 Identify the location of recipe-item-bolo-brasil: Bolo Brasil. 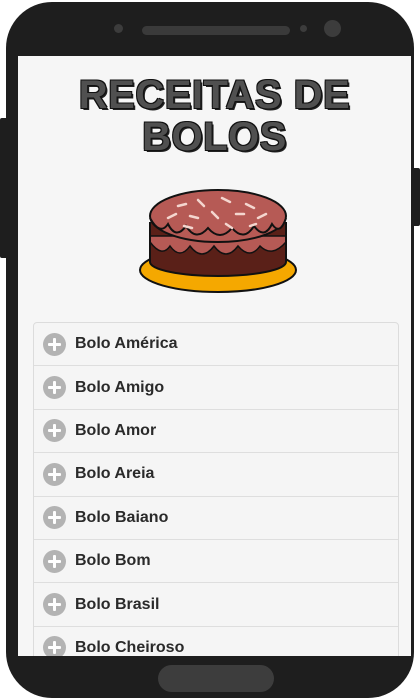
(216, 605).